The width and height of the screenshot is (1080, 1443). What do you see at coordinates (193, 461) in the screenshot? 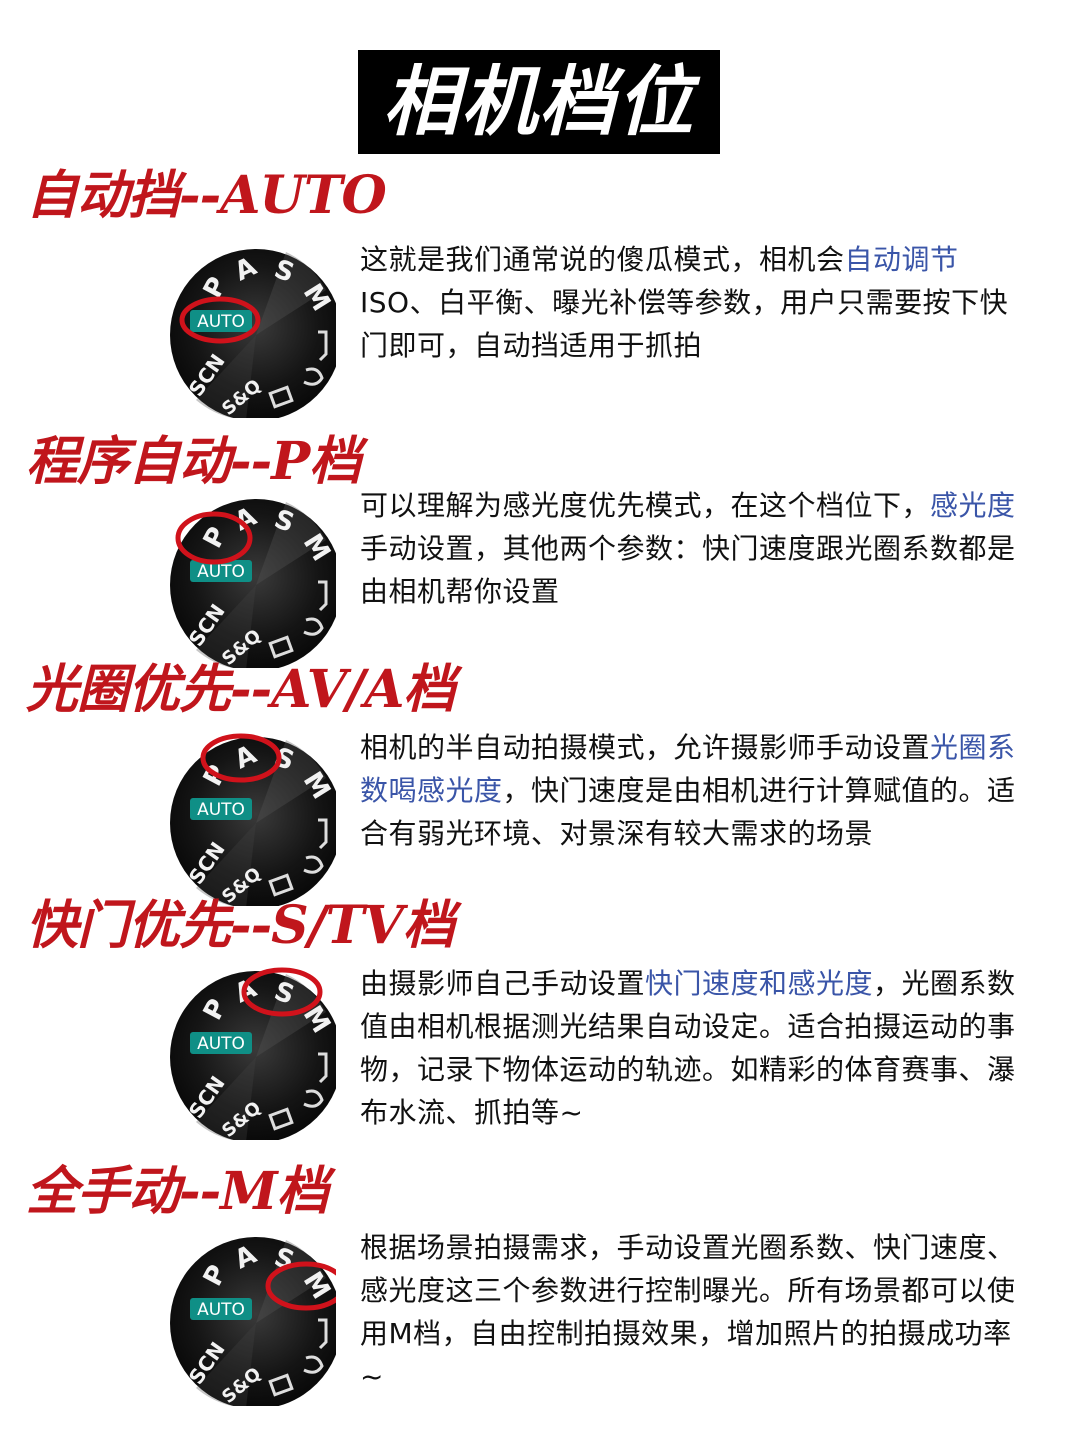
I see `section-heading: 程序自动--P档` at bounding box center [193, 461].